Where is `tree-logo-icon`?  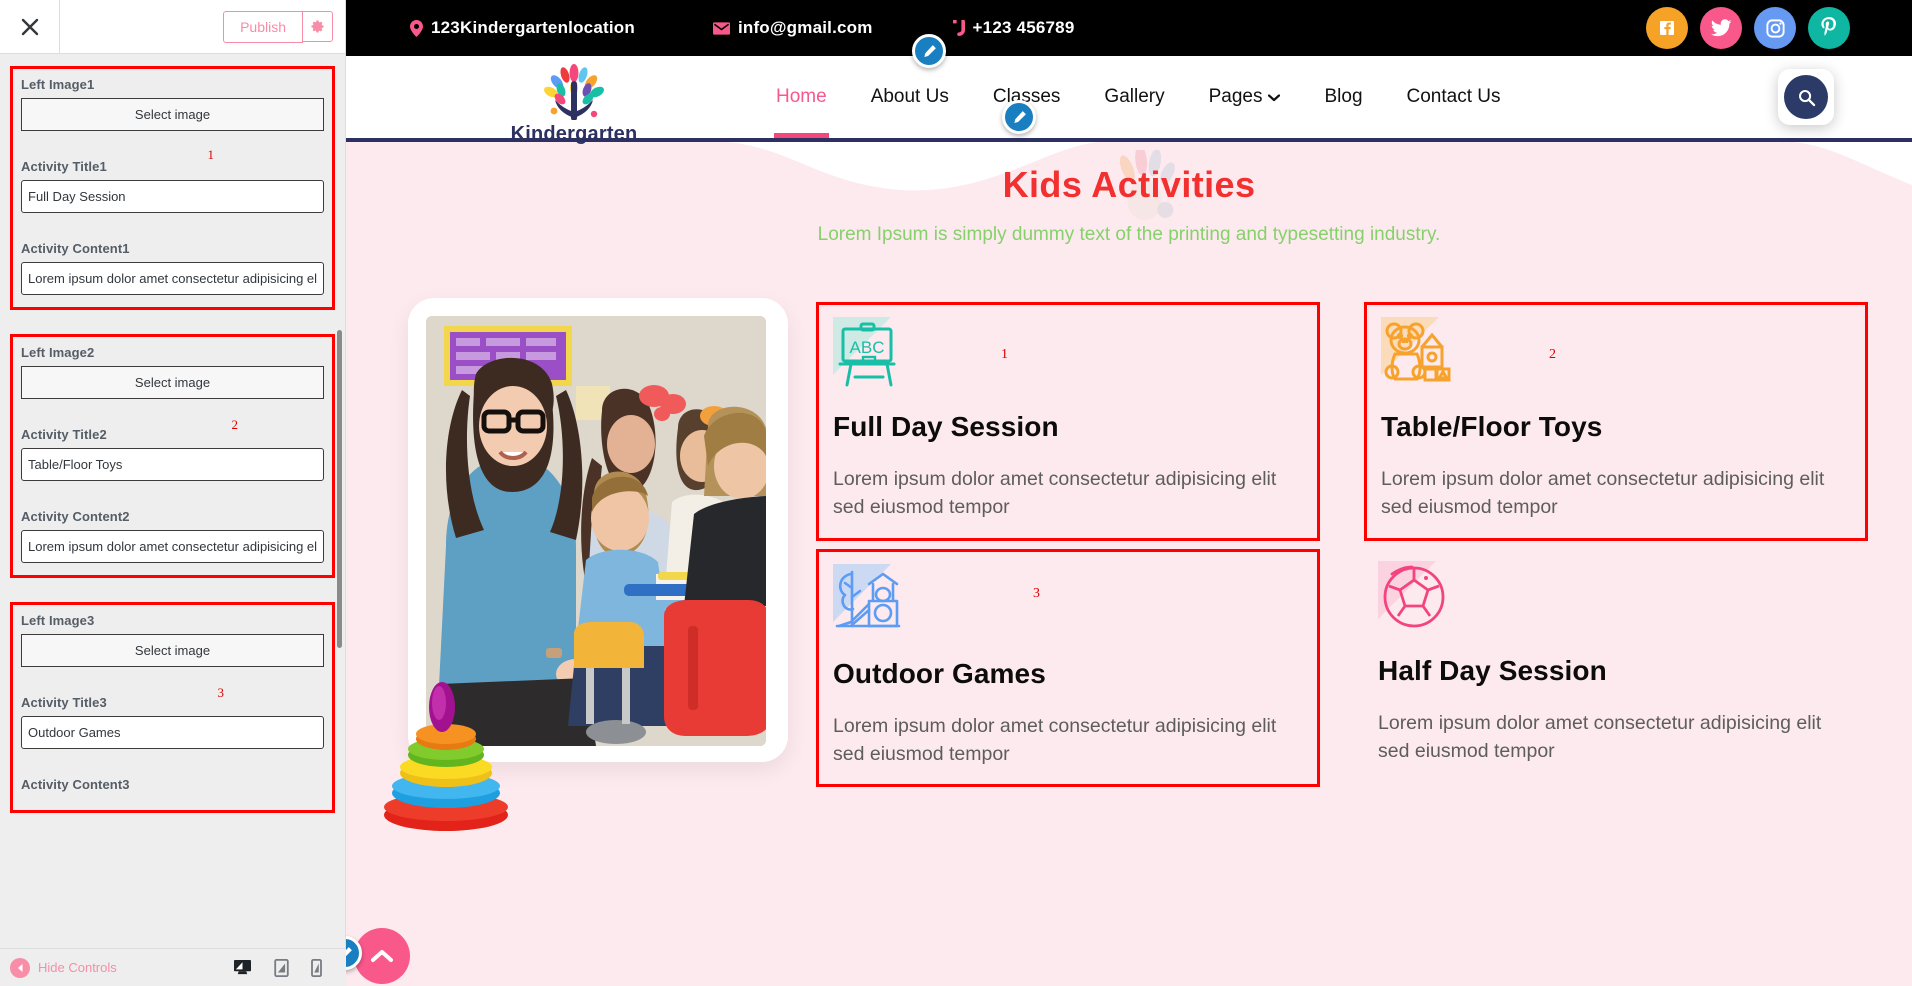
tree-logo-icon is located at coordinates (574, 92).